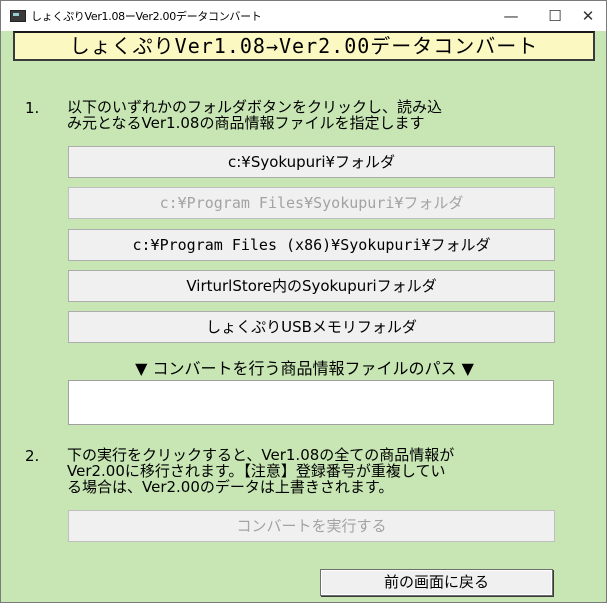 This screenshot has width=607, height=603. What do you see at coordinates (255, 107) in the screenshot?
I see `step1-line1: 以下のいずれかのフォルダボタンをクリックし、読み込` at bounding box center [255, 107].